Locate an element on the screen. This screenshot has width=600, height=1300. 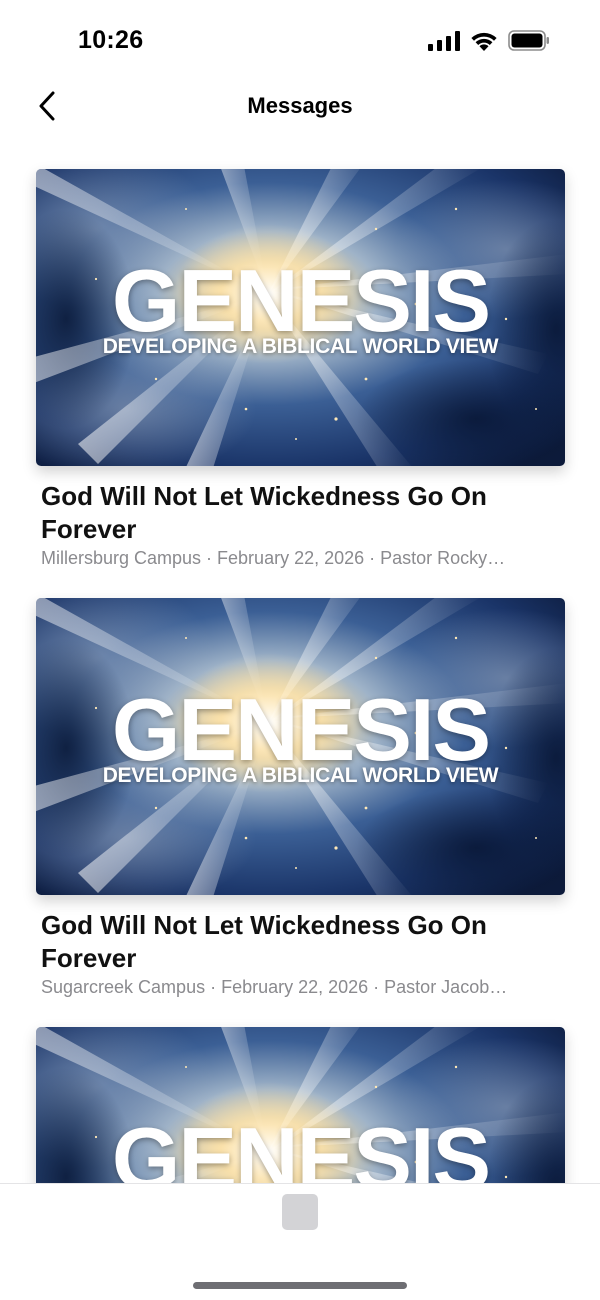
page-title: Messages is located at coordinates (300, 105).